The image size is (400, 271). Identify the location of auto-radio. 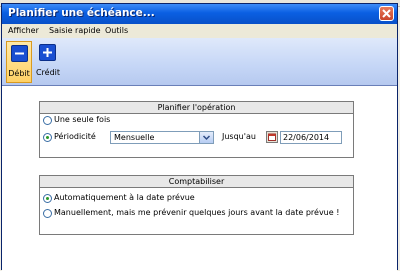
(47, 198).